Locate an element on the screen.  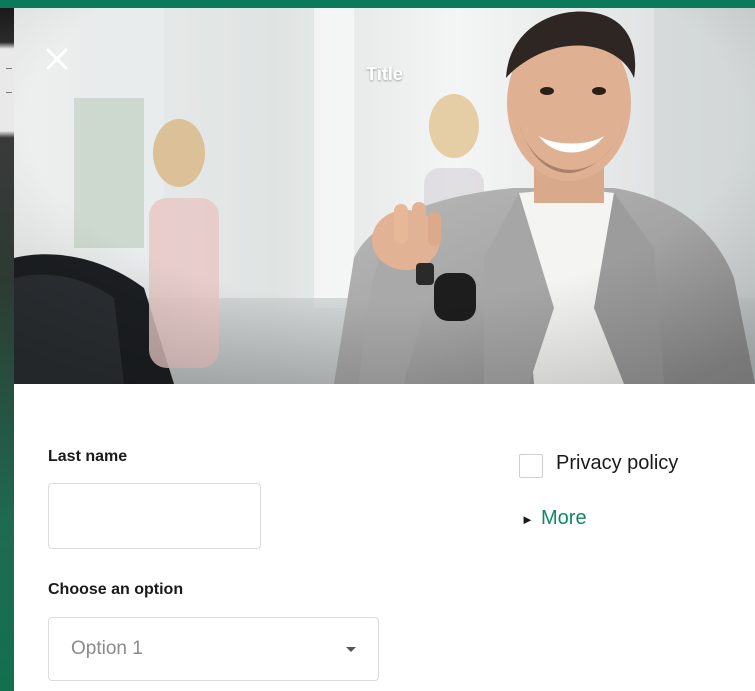
choose-option-label: Choose an option is located at coordinates (116, 589).